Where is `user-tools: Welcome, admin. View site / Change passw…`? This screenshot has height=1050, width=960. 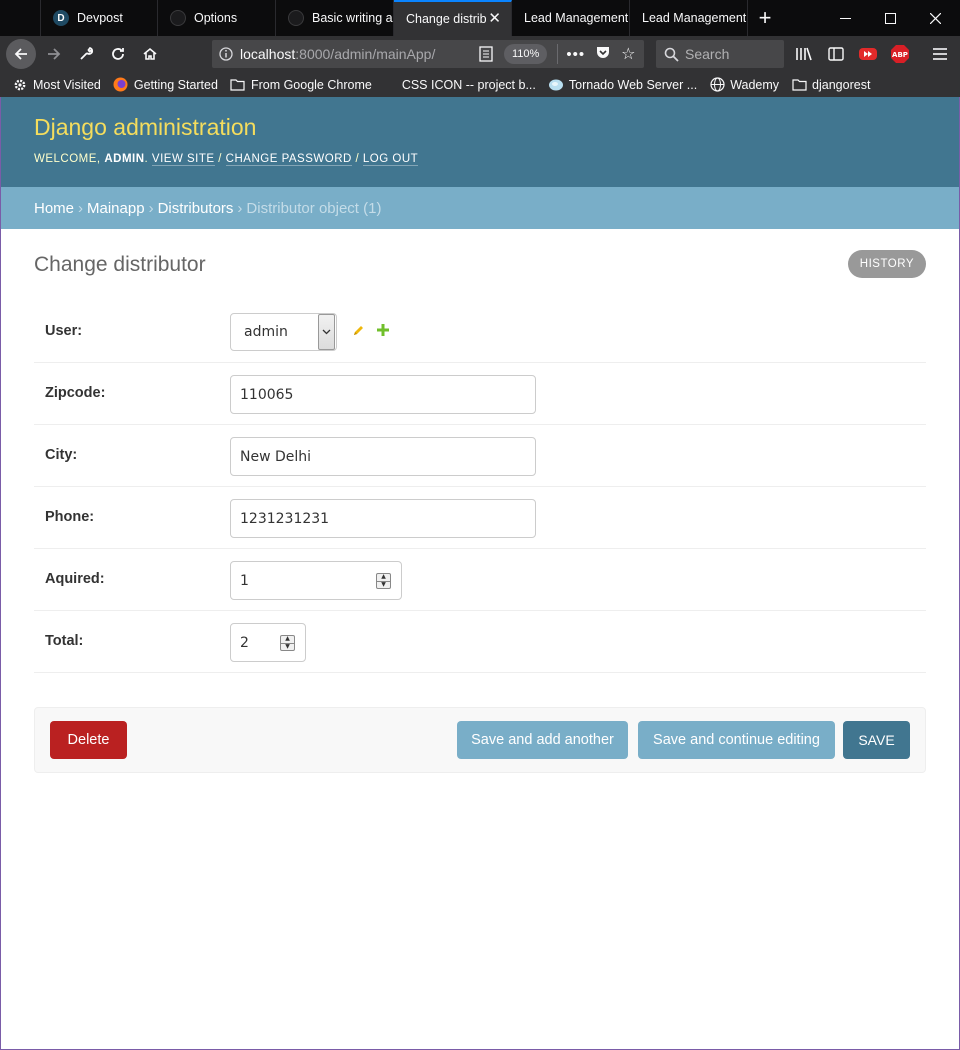 user-tools: Welcome, admin. View site / Change passw… is located at coordinates (226, 159).